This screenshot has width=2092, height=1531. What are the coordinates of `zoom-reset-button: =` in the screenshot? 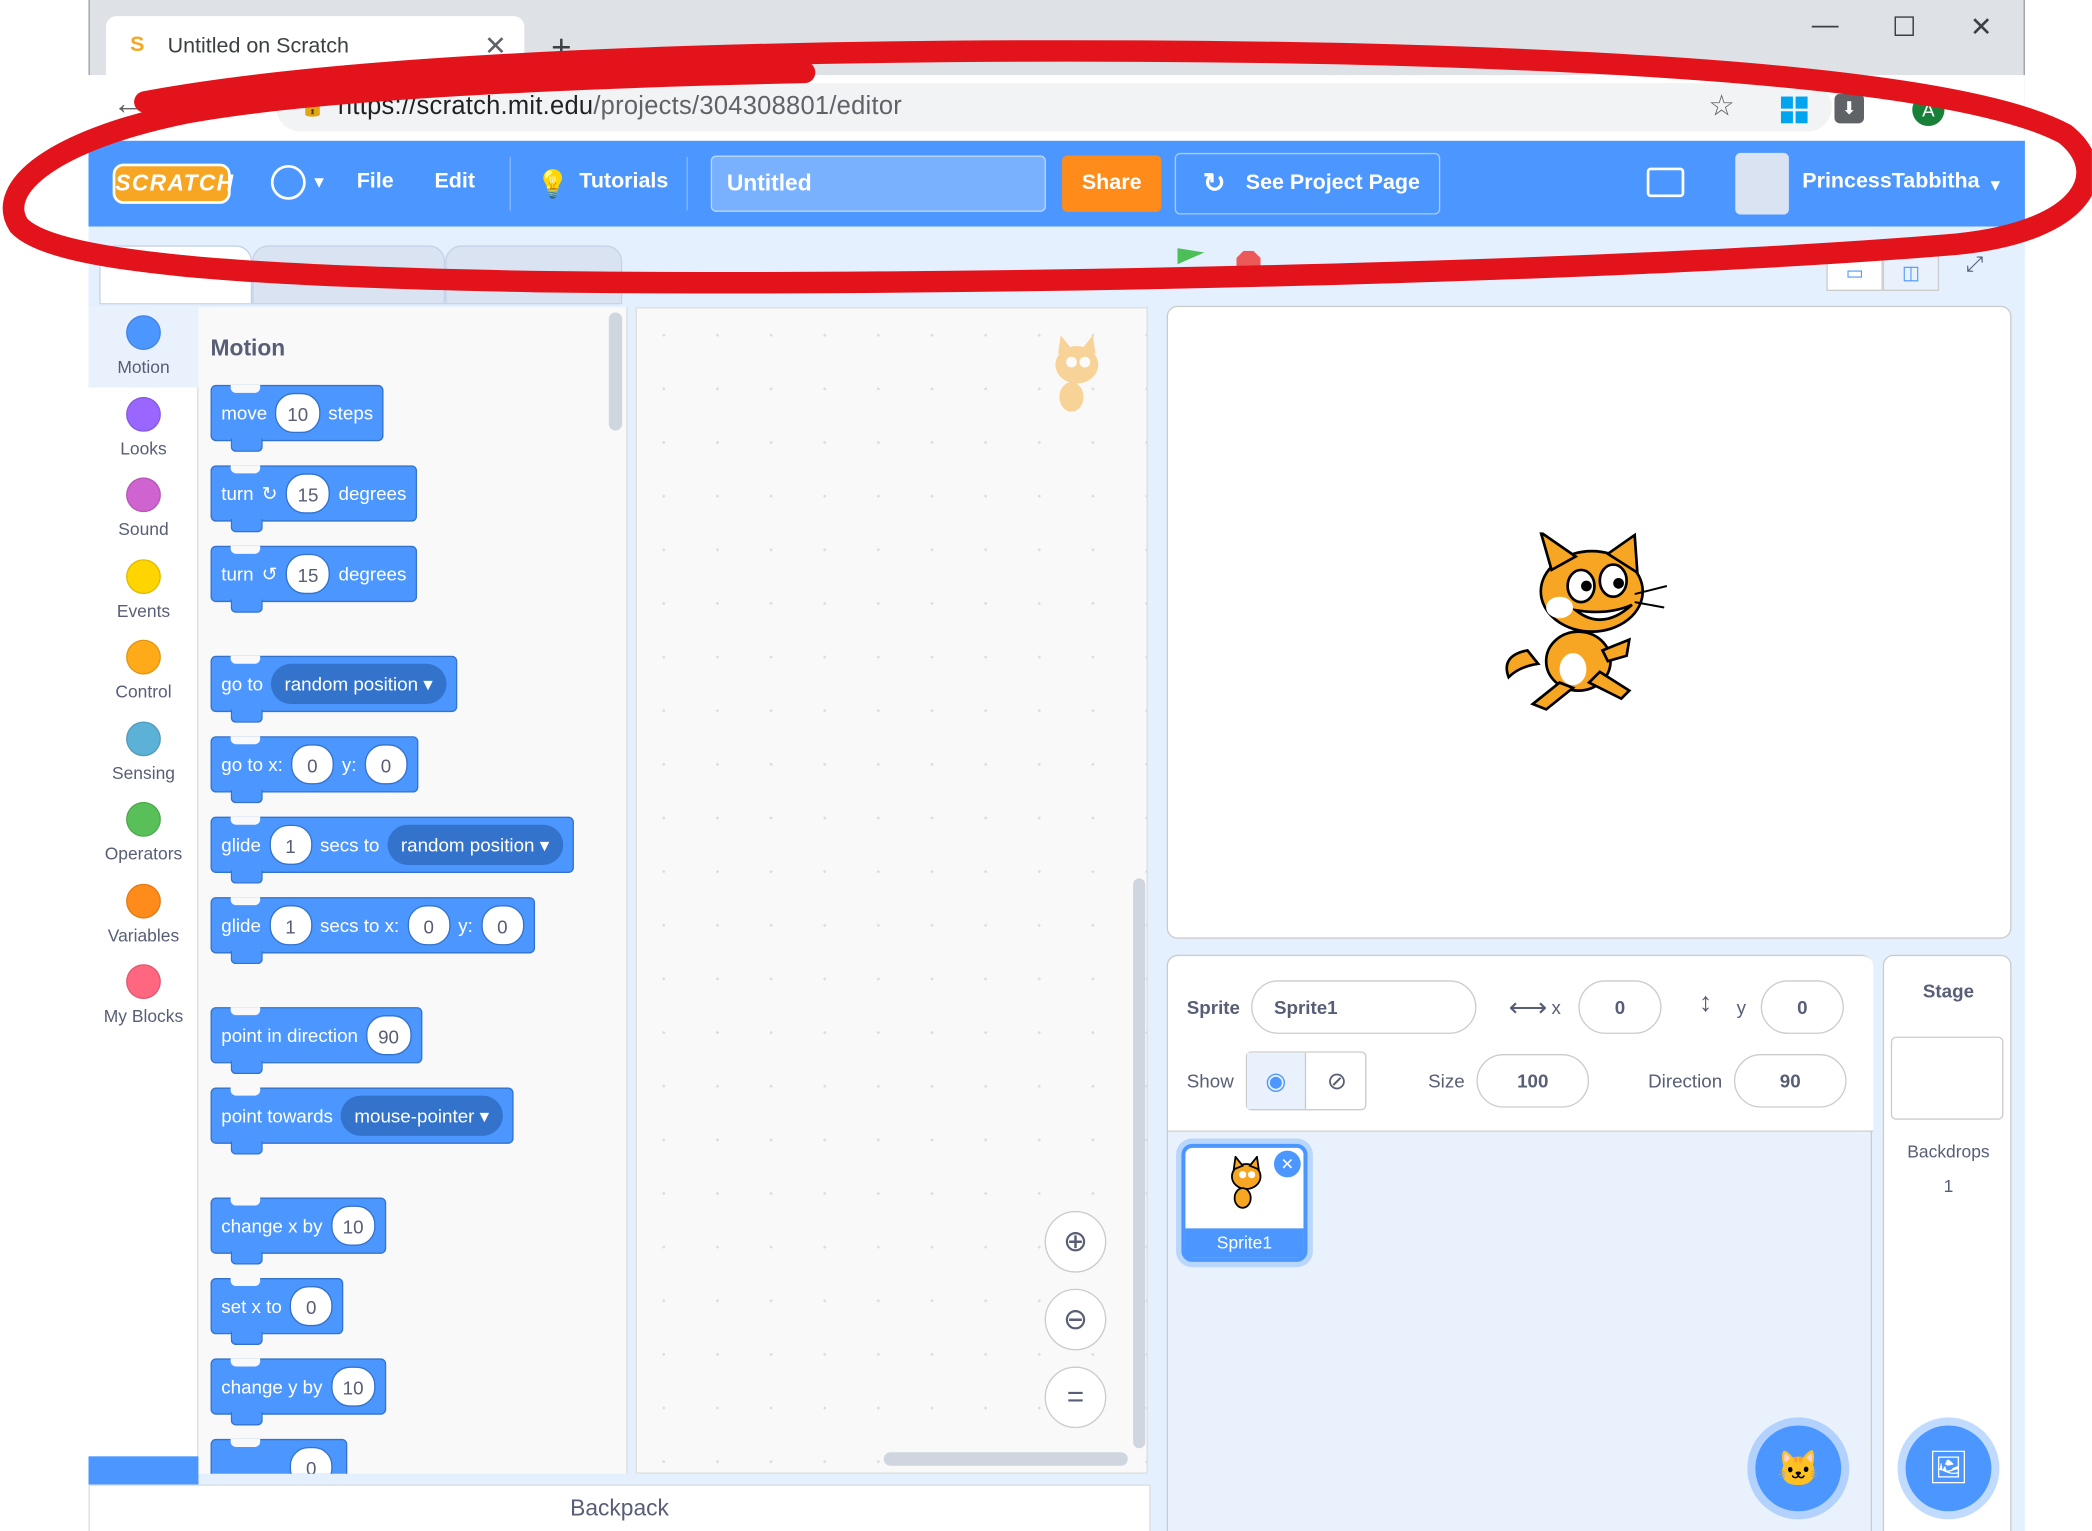 It's located at (1075, 1397).